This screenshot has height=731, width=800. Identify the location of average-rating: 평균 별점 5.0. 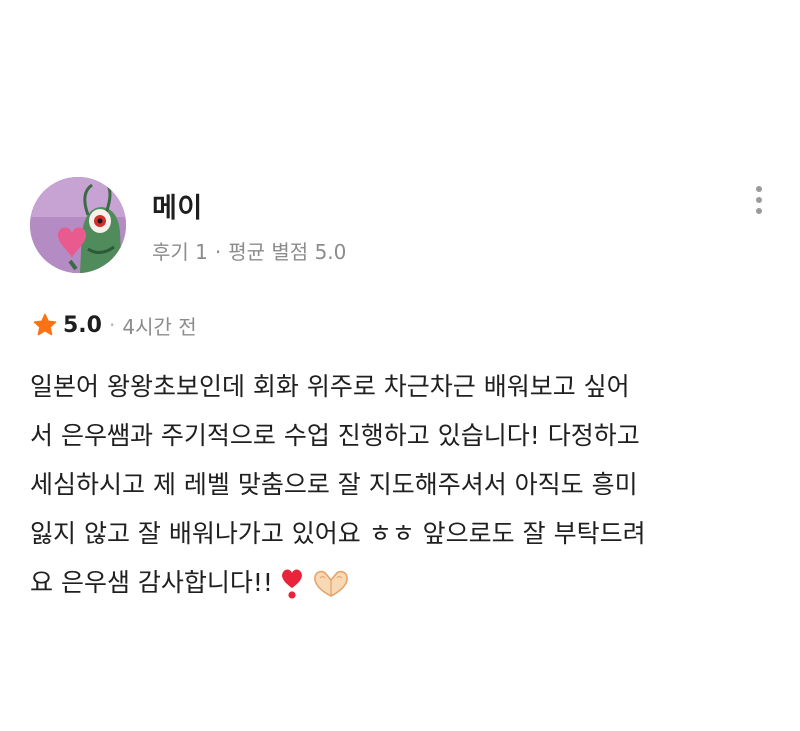
(287, 252).